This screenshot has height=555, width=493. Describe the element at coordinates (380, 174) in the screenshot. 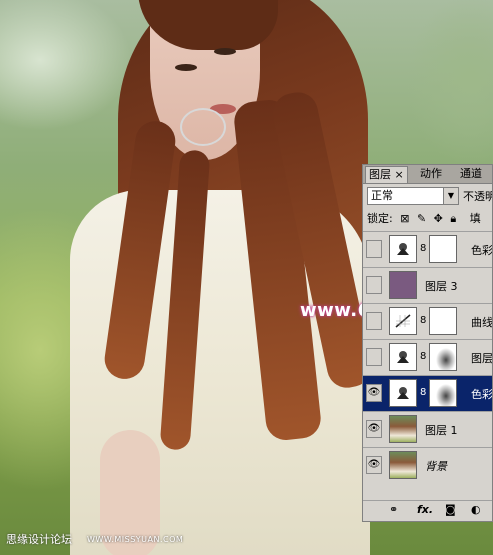

I see `tab-layers-label: 图层` at that location.